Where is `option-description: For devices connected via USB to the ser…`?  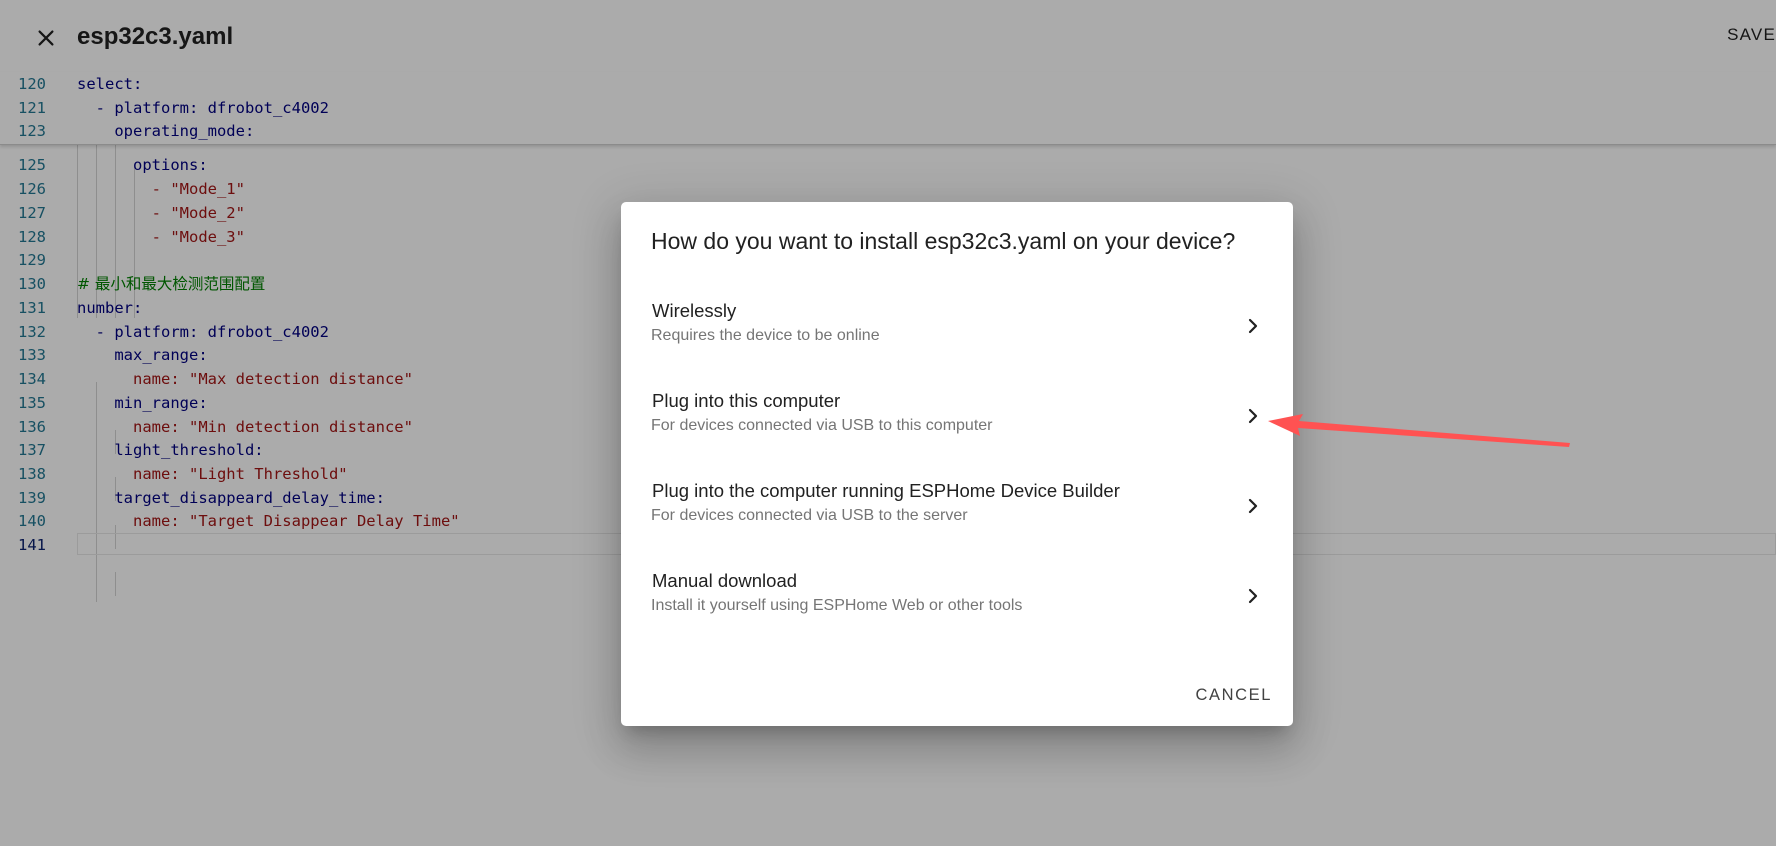 option-description: For devices connected via USB to the ser… is located at coordinates (809, 515).